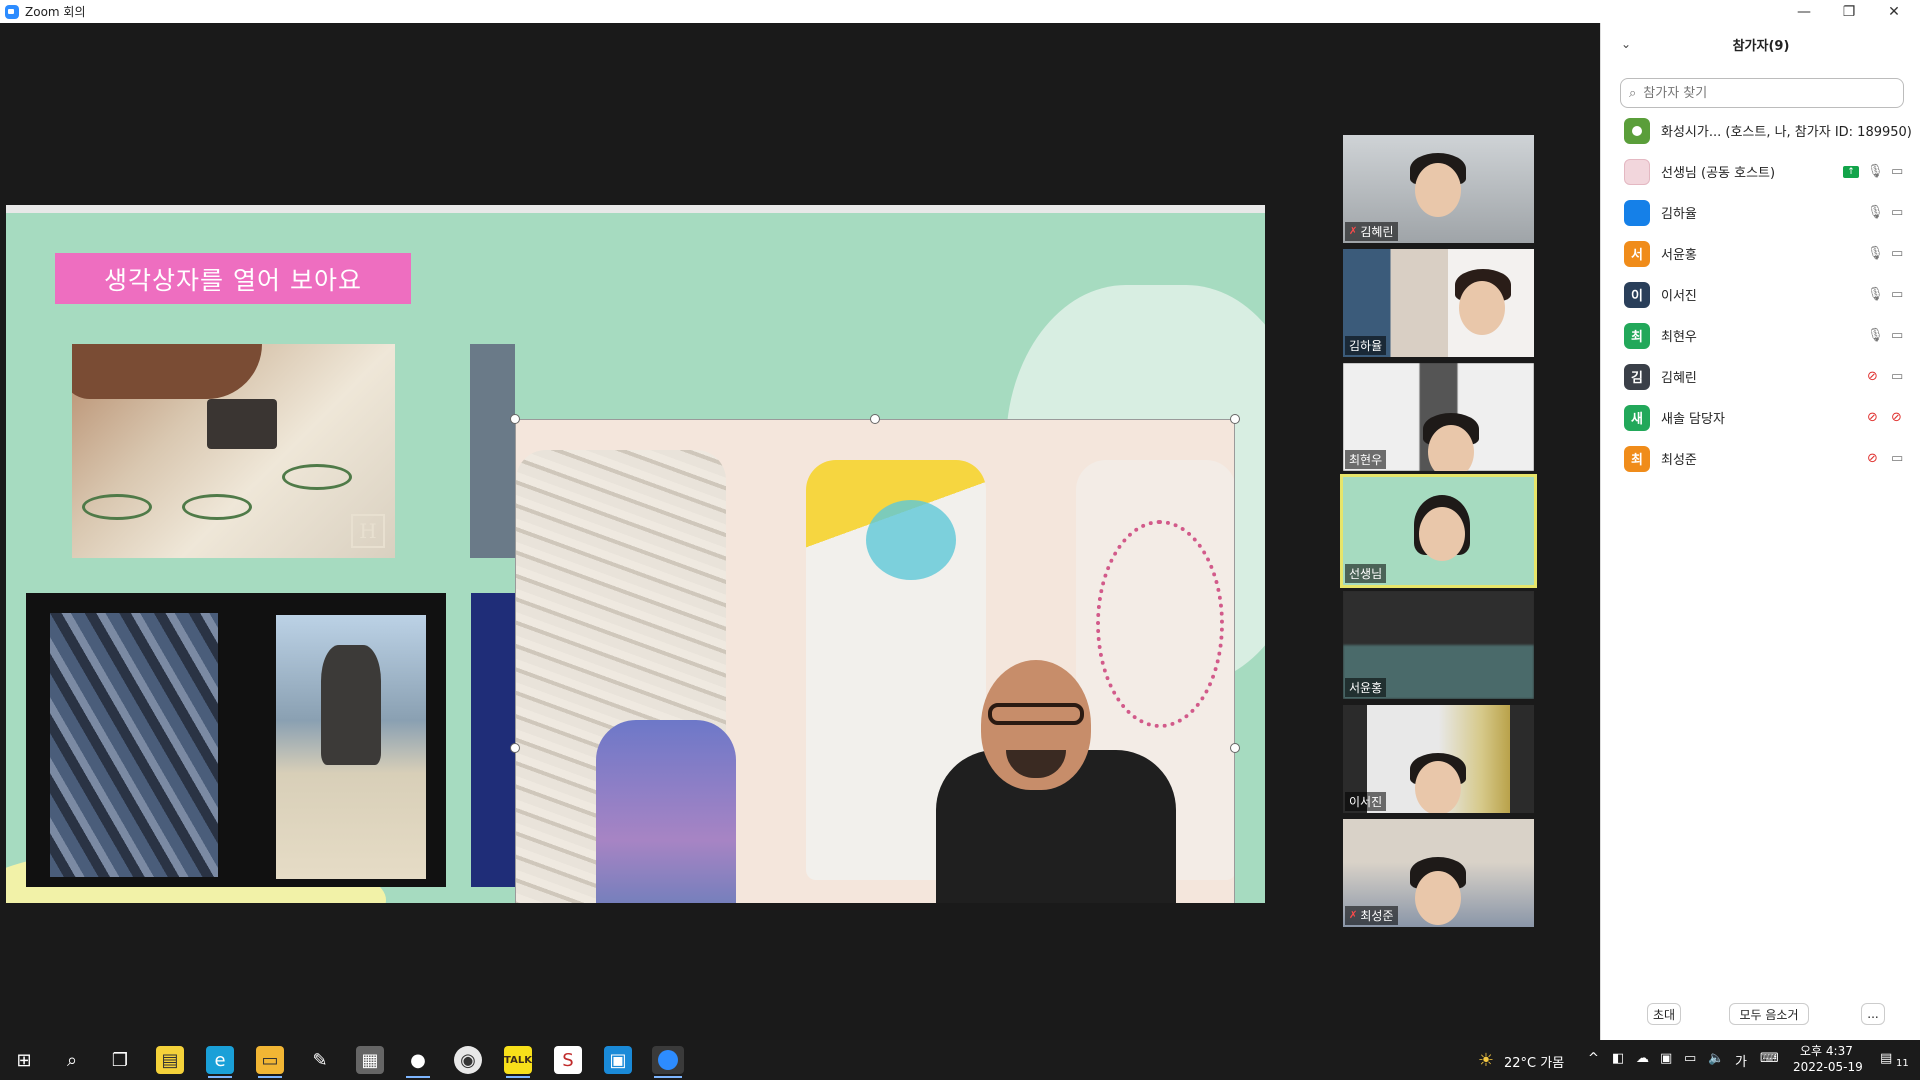 Image resolution: width=1920 pixels, height=1080 pixels. I want to click on store-app-icon: S, so click(568, 1060).